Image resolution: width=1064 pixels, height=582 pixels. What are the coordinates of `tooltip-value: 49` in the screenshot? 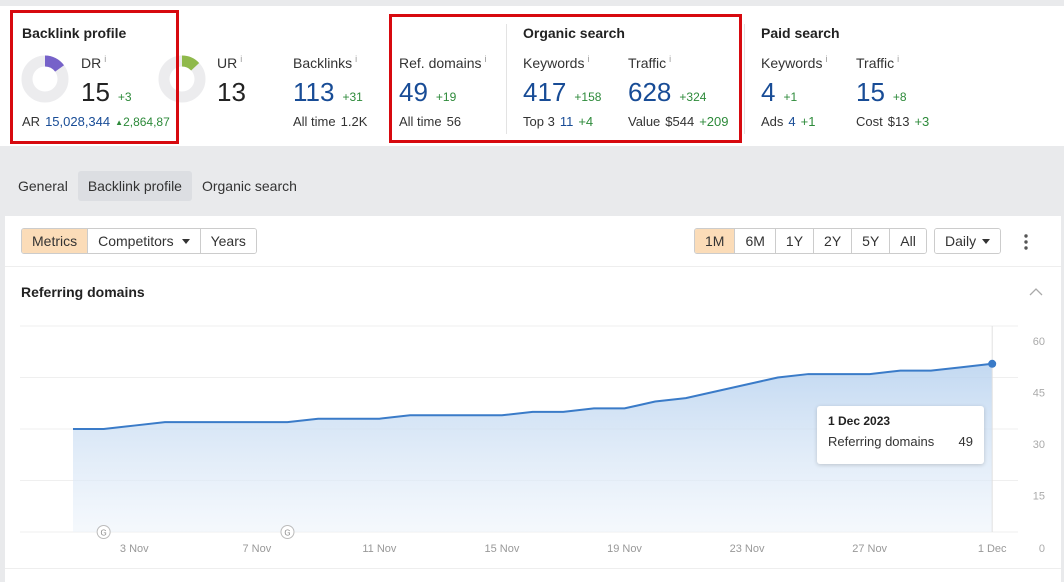 It's located at (965, 441).